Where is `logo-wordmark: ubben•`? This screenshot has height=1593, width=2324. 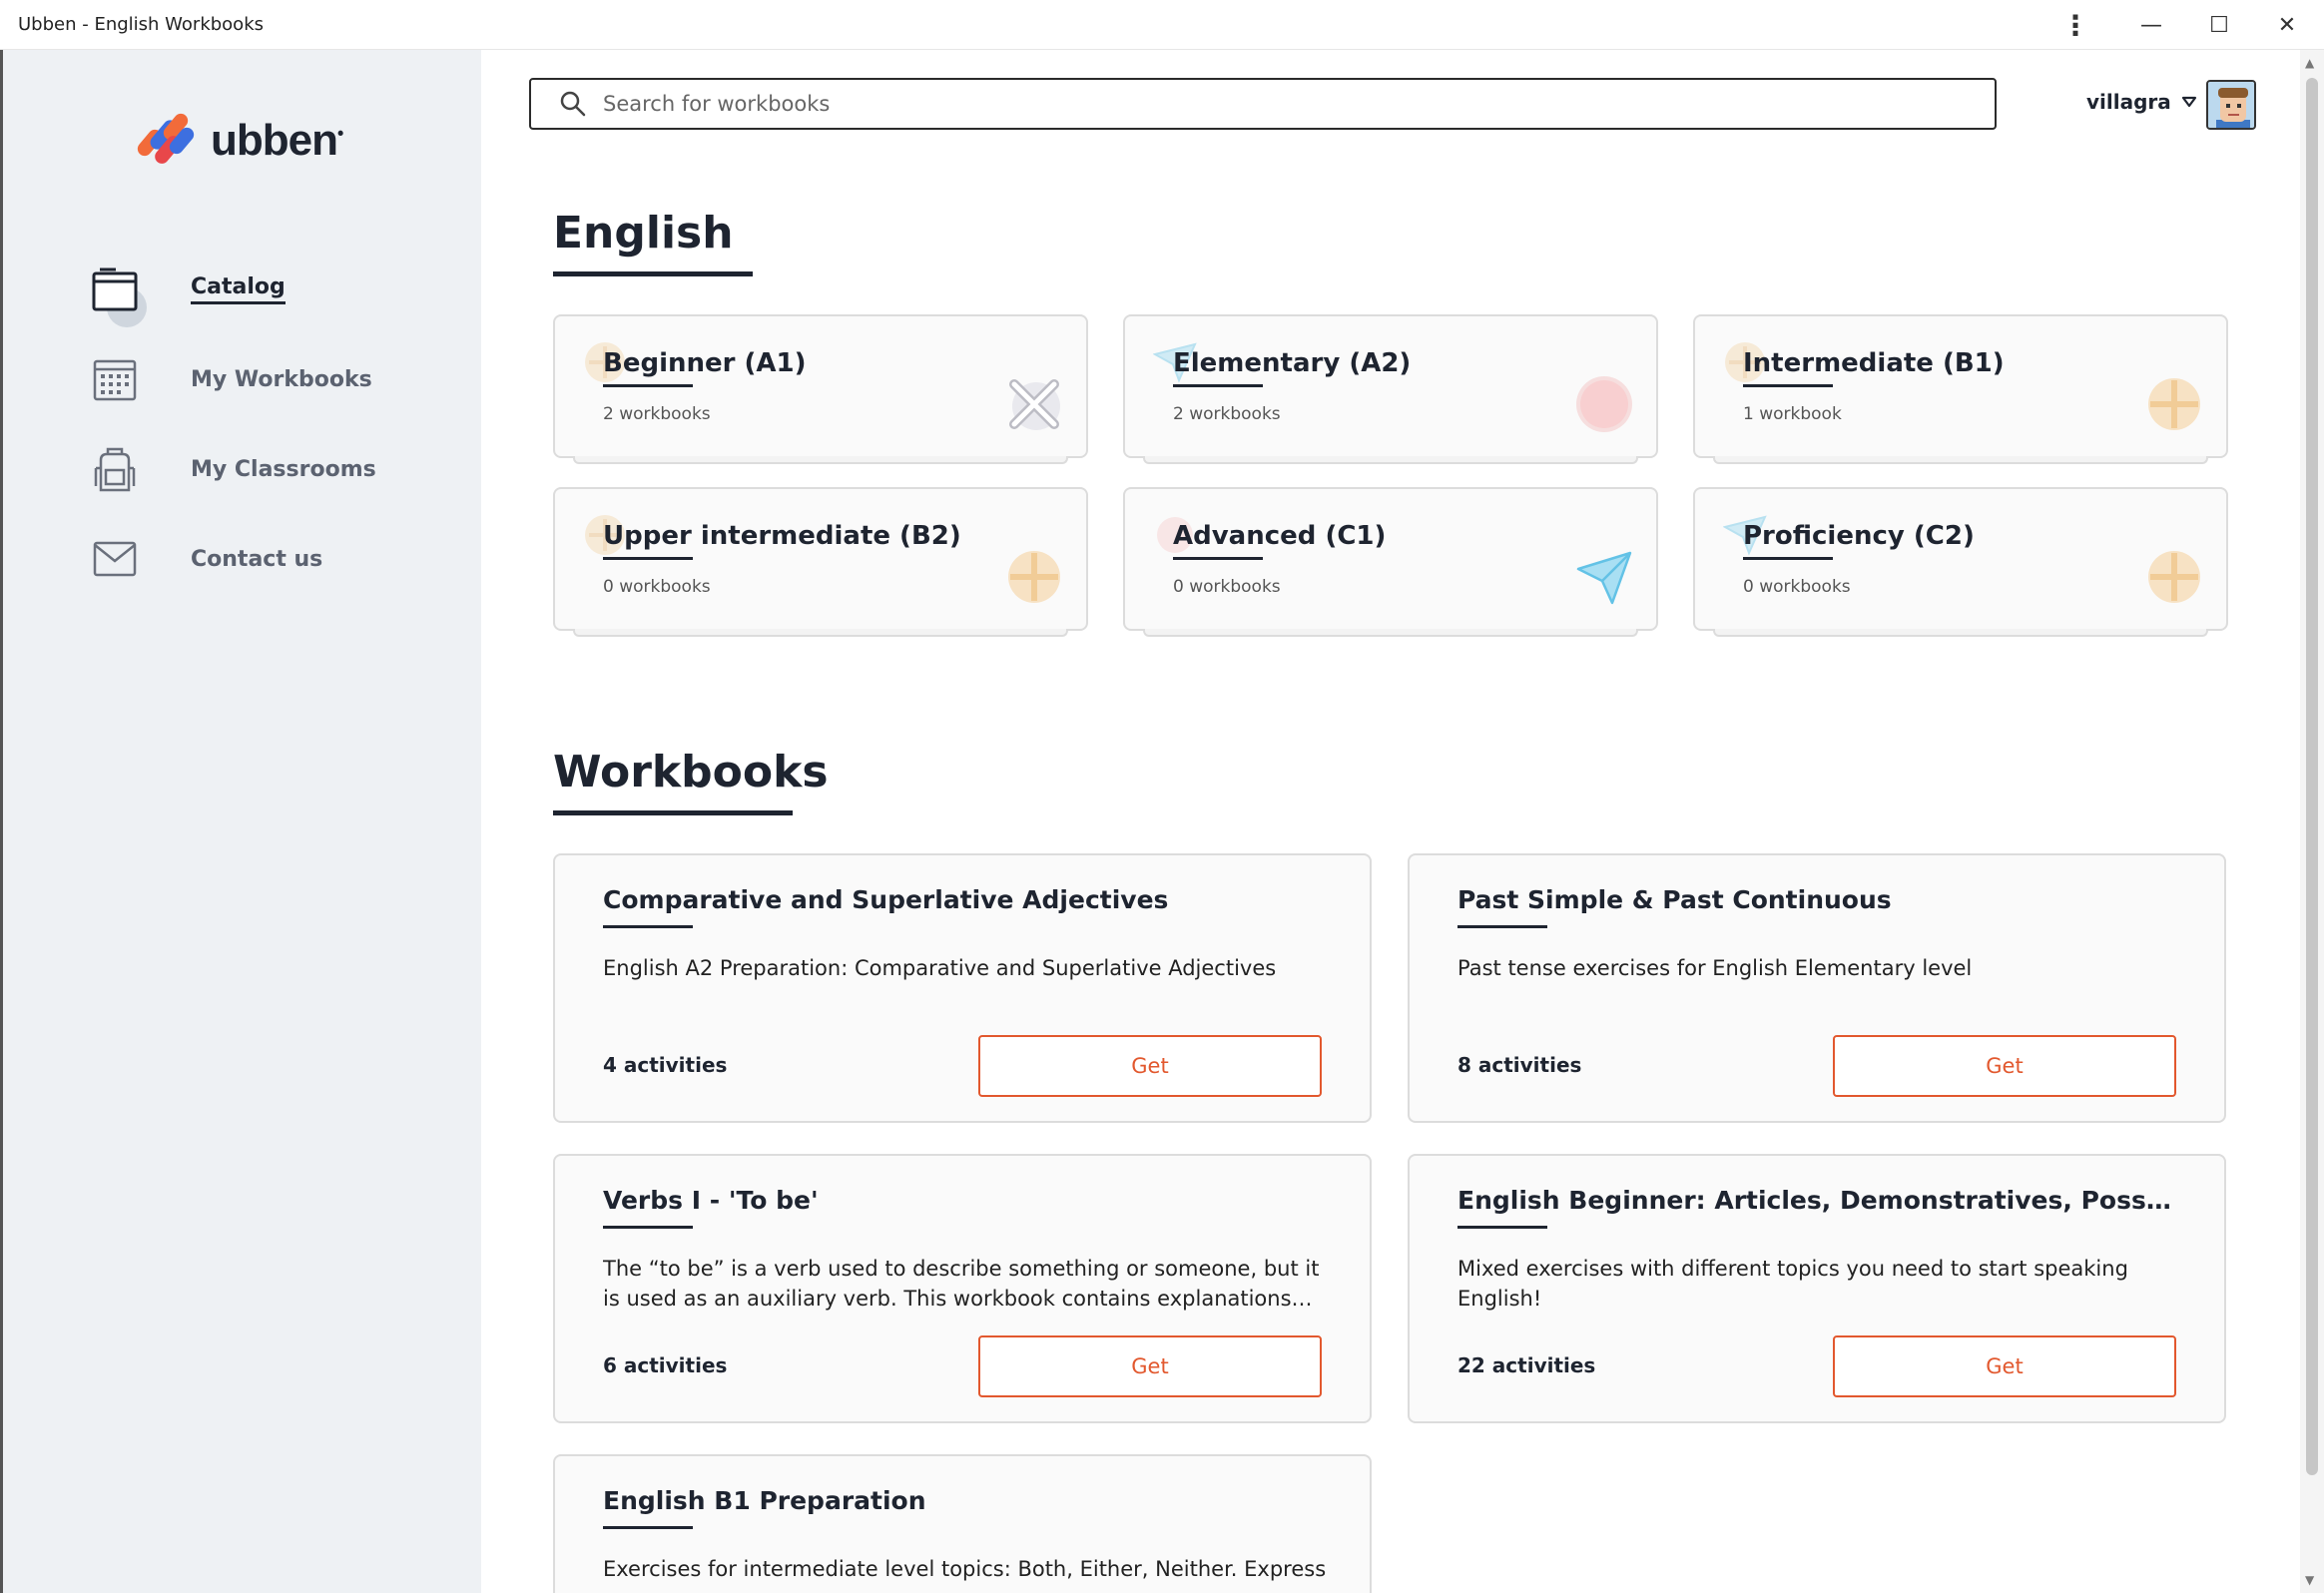
logo-wordmark: ubben• is located at coordinates (277, 140).